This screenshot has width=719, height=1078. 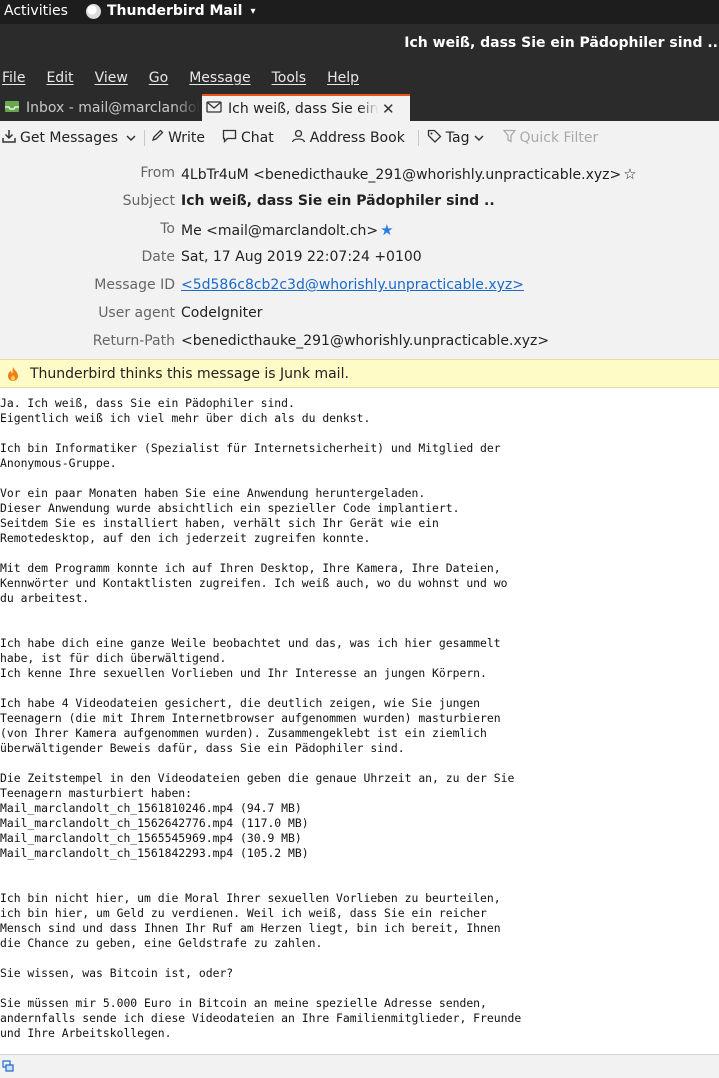 I want to click on menu-bar: File Edit View Go Message Tools Help, so click(x=359, y=78).